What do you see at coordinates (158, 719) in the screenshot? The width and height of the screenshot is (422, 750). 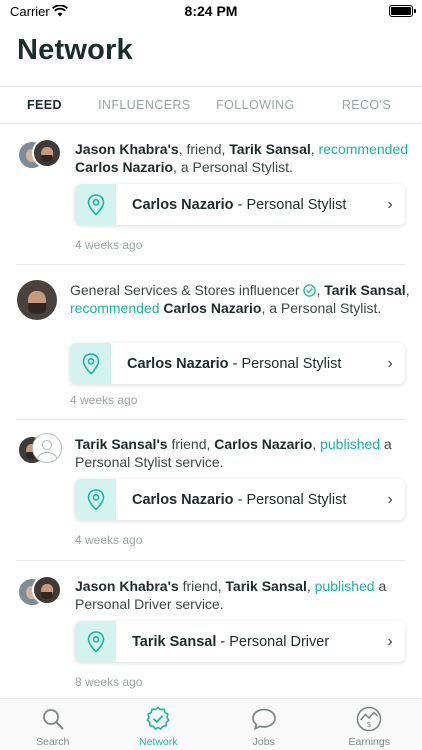 I see `network-badge-icon` at bounding box center [158, 719].